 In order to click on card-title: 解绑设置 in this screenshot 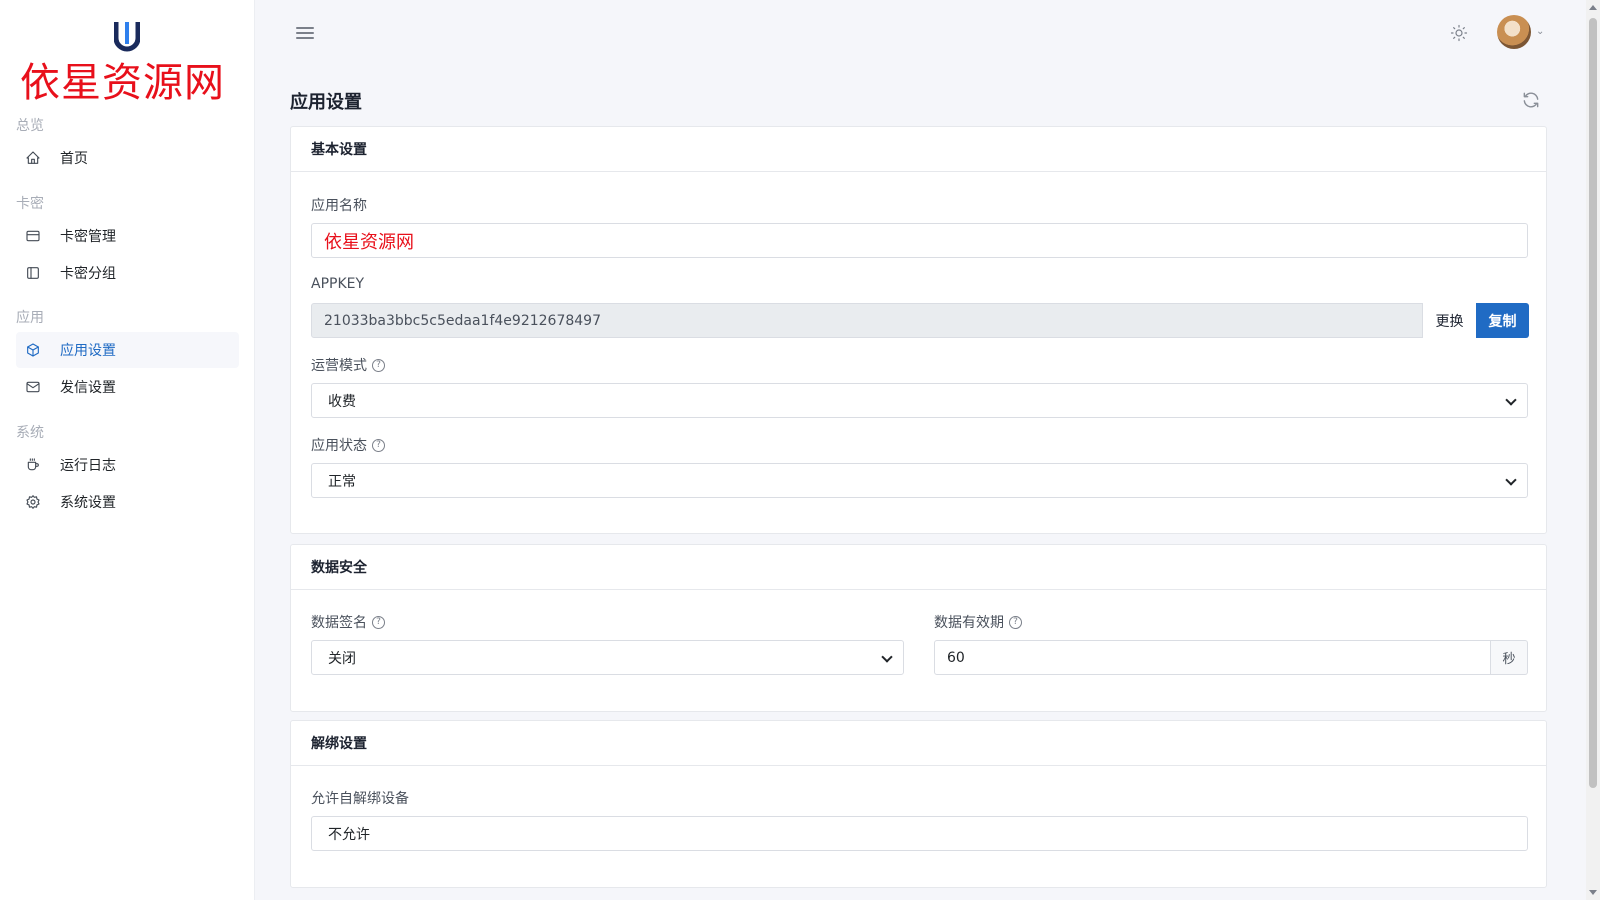, I will do `click(918, 743)`.